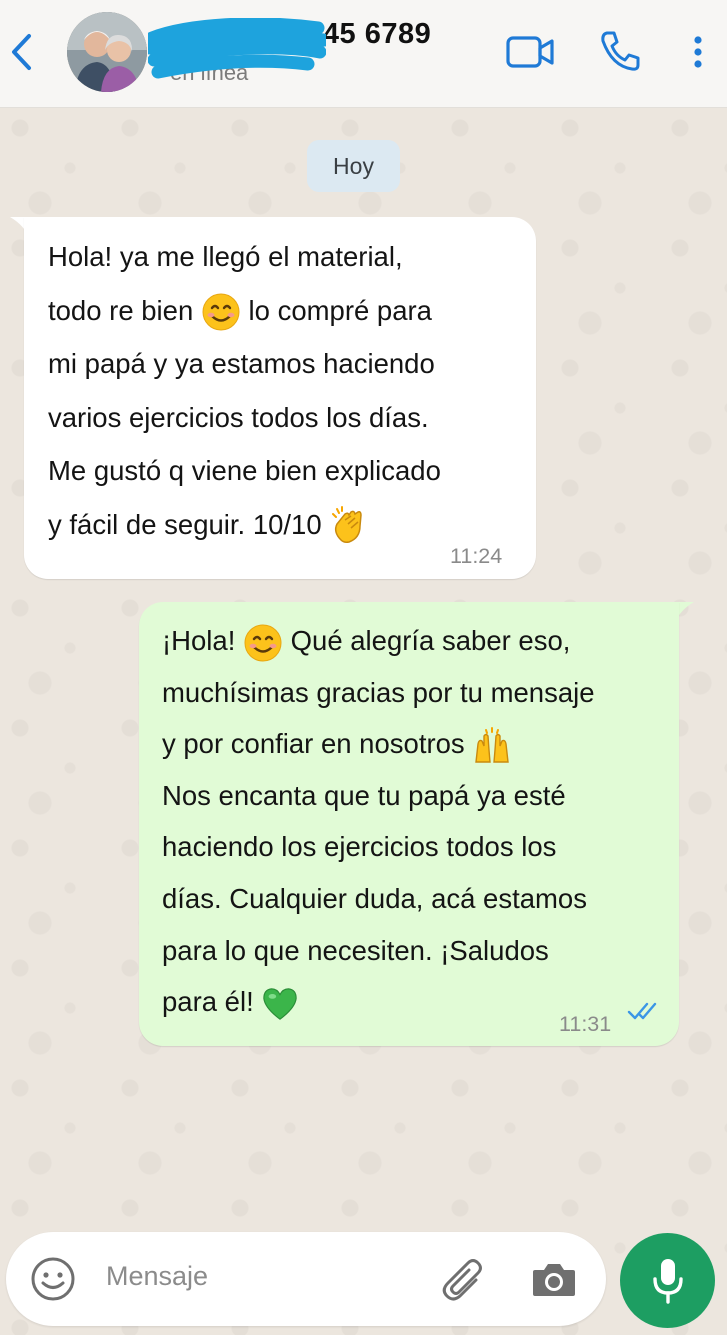 Image resolution: width=727 pixels, height=1335 pixels. I want to click on message-text: todo re bien, so click(121, 310).